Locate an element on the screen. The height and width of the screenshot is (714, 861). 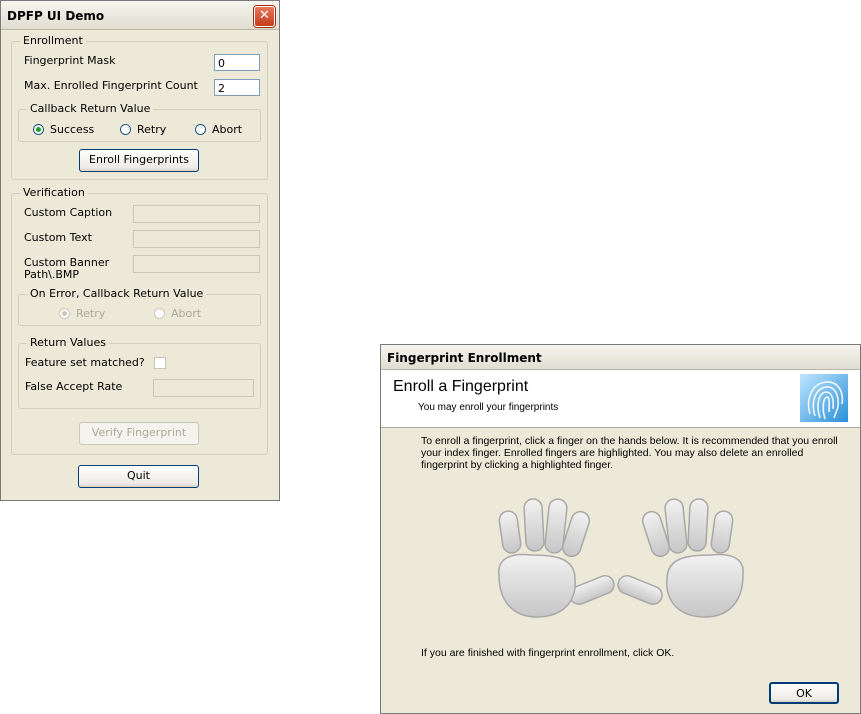
left-pinky-finger is located at coordinates (510, 532).